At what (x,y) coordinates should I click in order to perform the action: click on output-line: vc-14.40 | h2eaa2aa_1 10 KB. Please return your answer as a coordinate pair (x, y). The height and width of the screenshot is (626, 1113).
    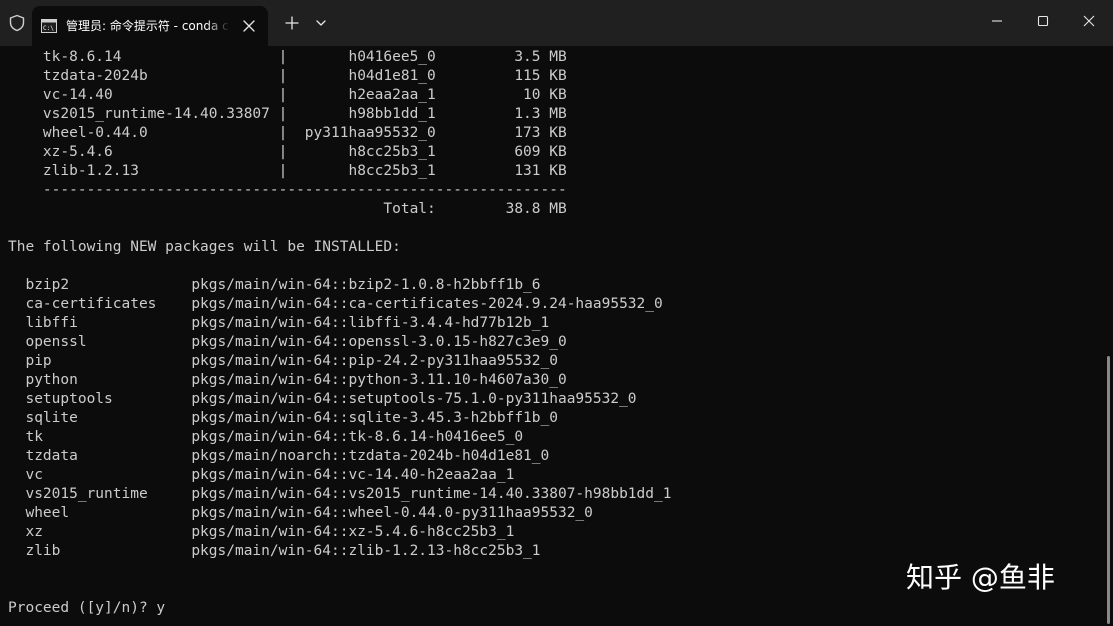
    Looking at the image, I should click on (287, 95).